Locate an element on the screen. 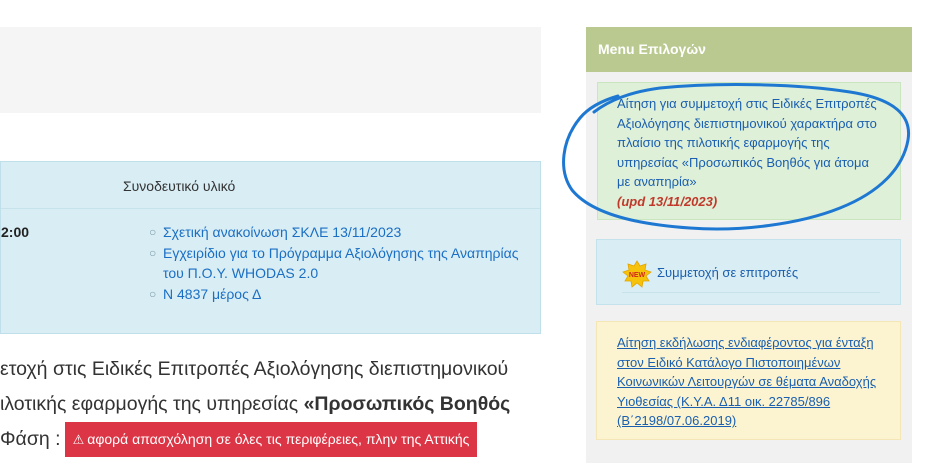  new-badge-icon: NEW is located at coordinates (637, 274).